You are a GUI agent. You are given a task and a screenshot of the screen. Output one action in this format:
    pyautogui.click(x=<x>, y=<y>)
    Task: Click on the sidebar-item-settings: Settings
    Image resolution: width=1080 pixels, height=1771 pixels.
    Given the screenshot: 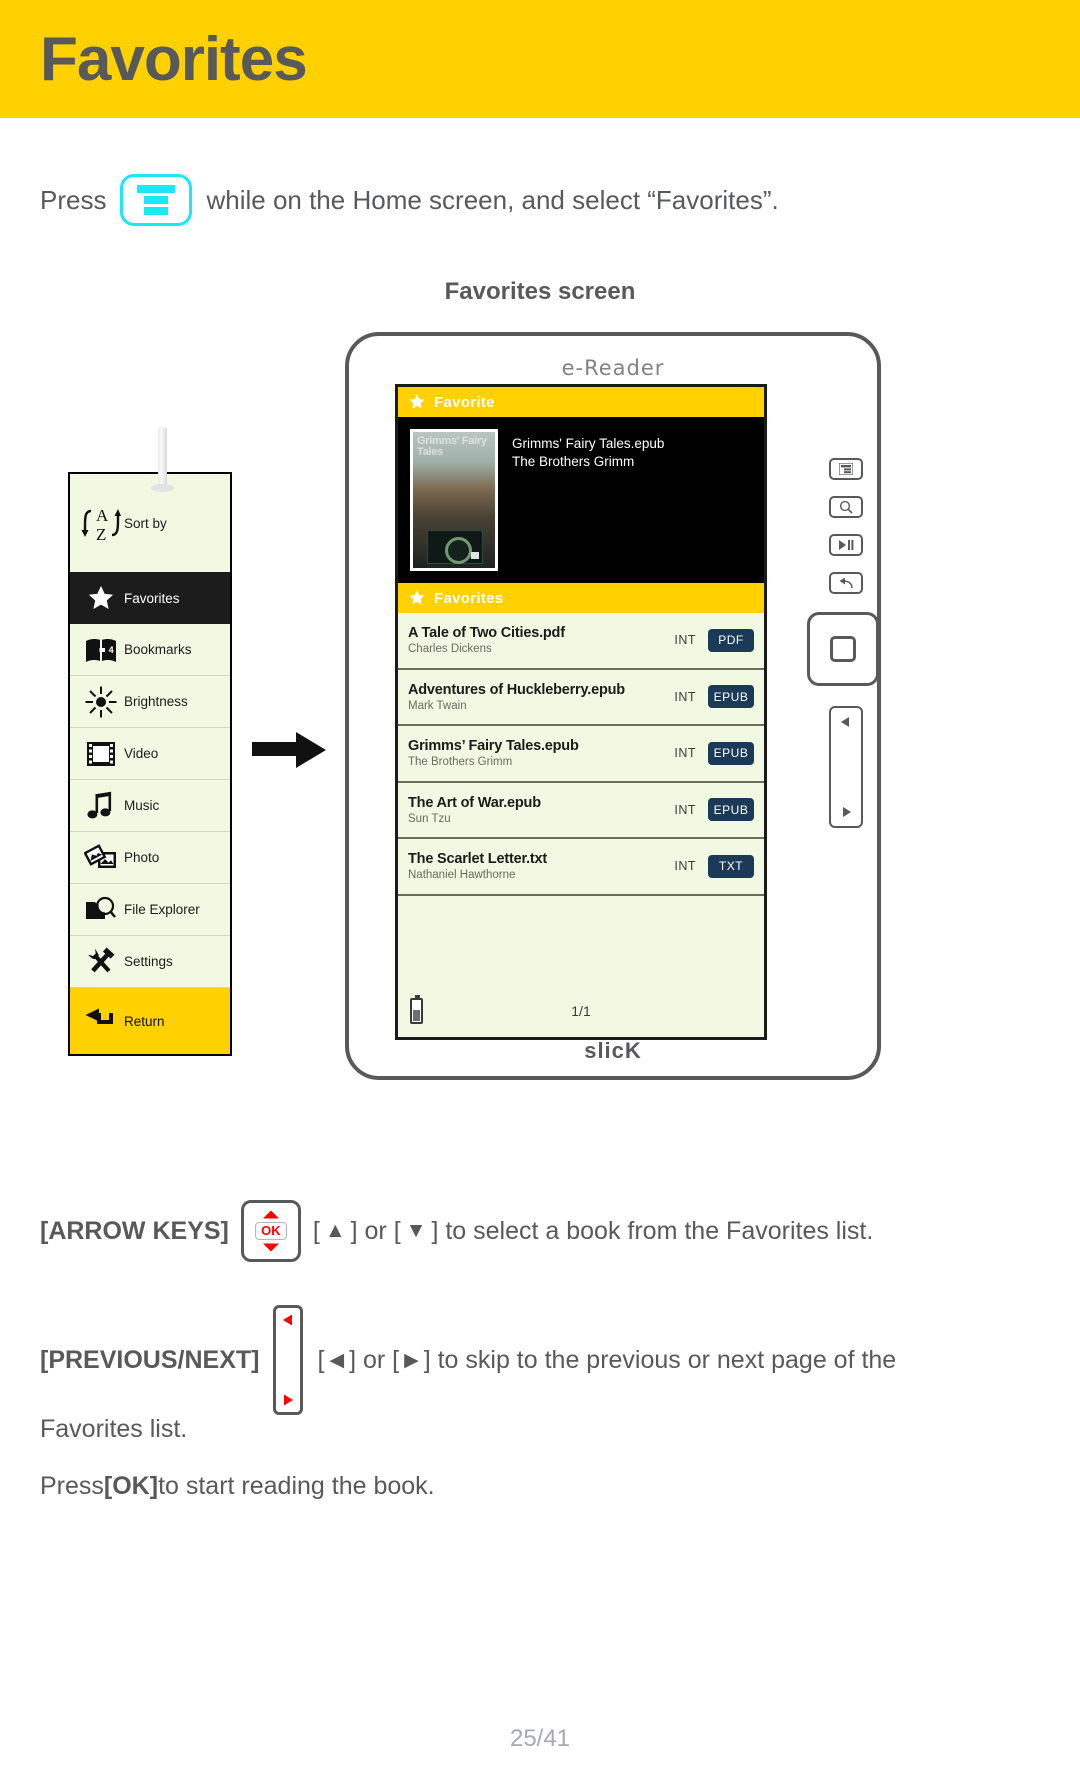 What is the action you would take?
    pyautogui.click(x=150, y=962)
    